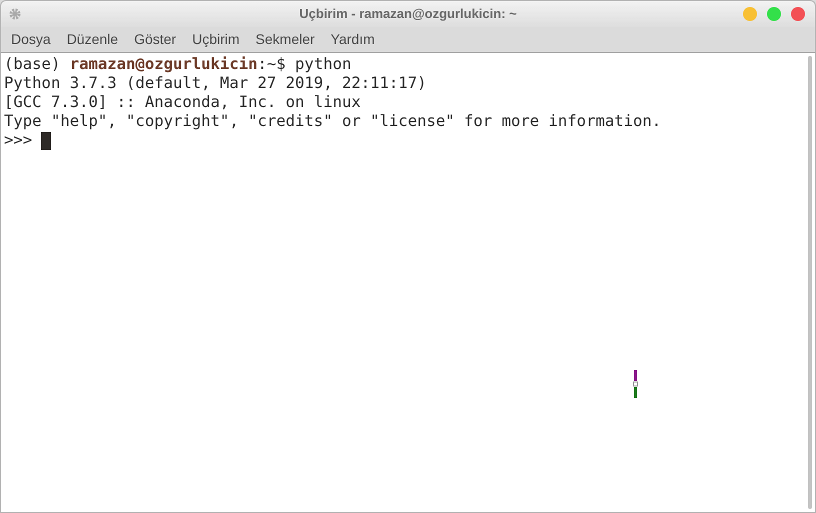 This screenshot has width=816, height=513. What do you see at coordinates (408, 14) in the screenshot?
I see `window-title: Uçbirim - ramazan@ozgurlukicin: ~` at bounding box center [408, 14].